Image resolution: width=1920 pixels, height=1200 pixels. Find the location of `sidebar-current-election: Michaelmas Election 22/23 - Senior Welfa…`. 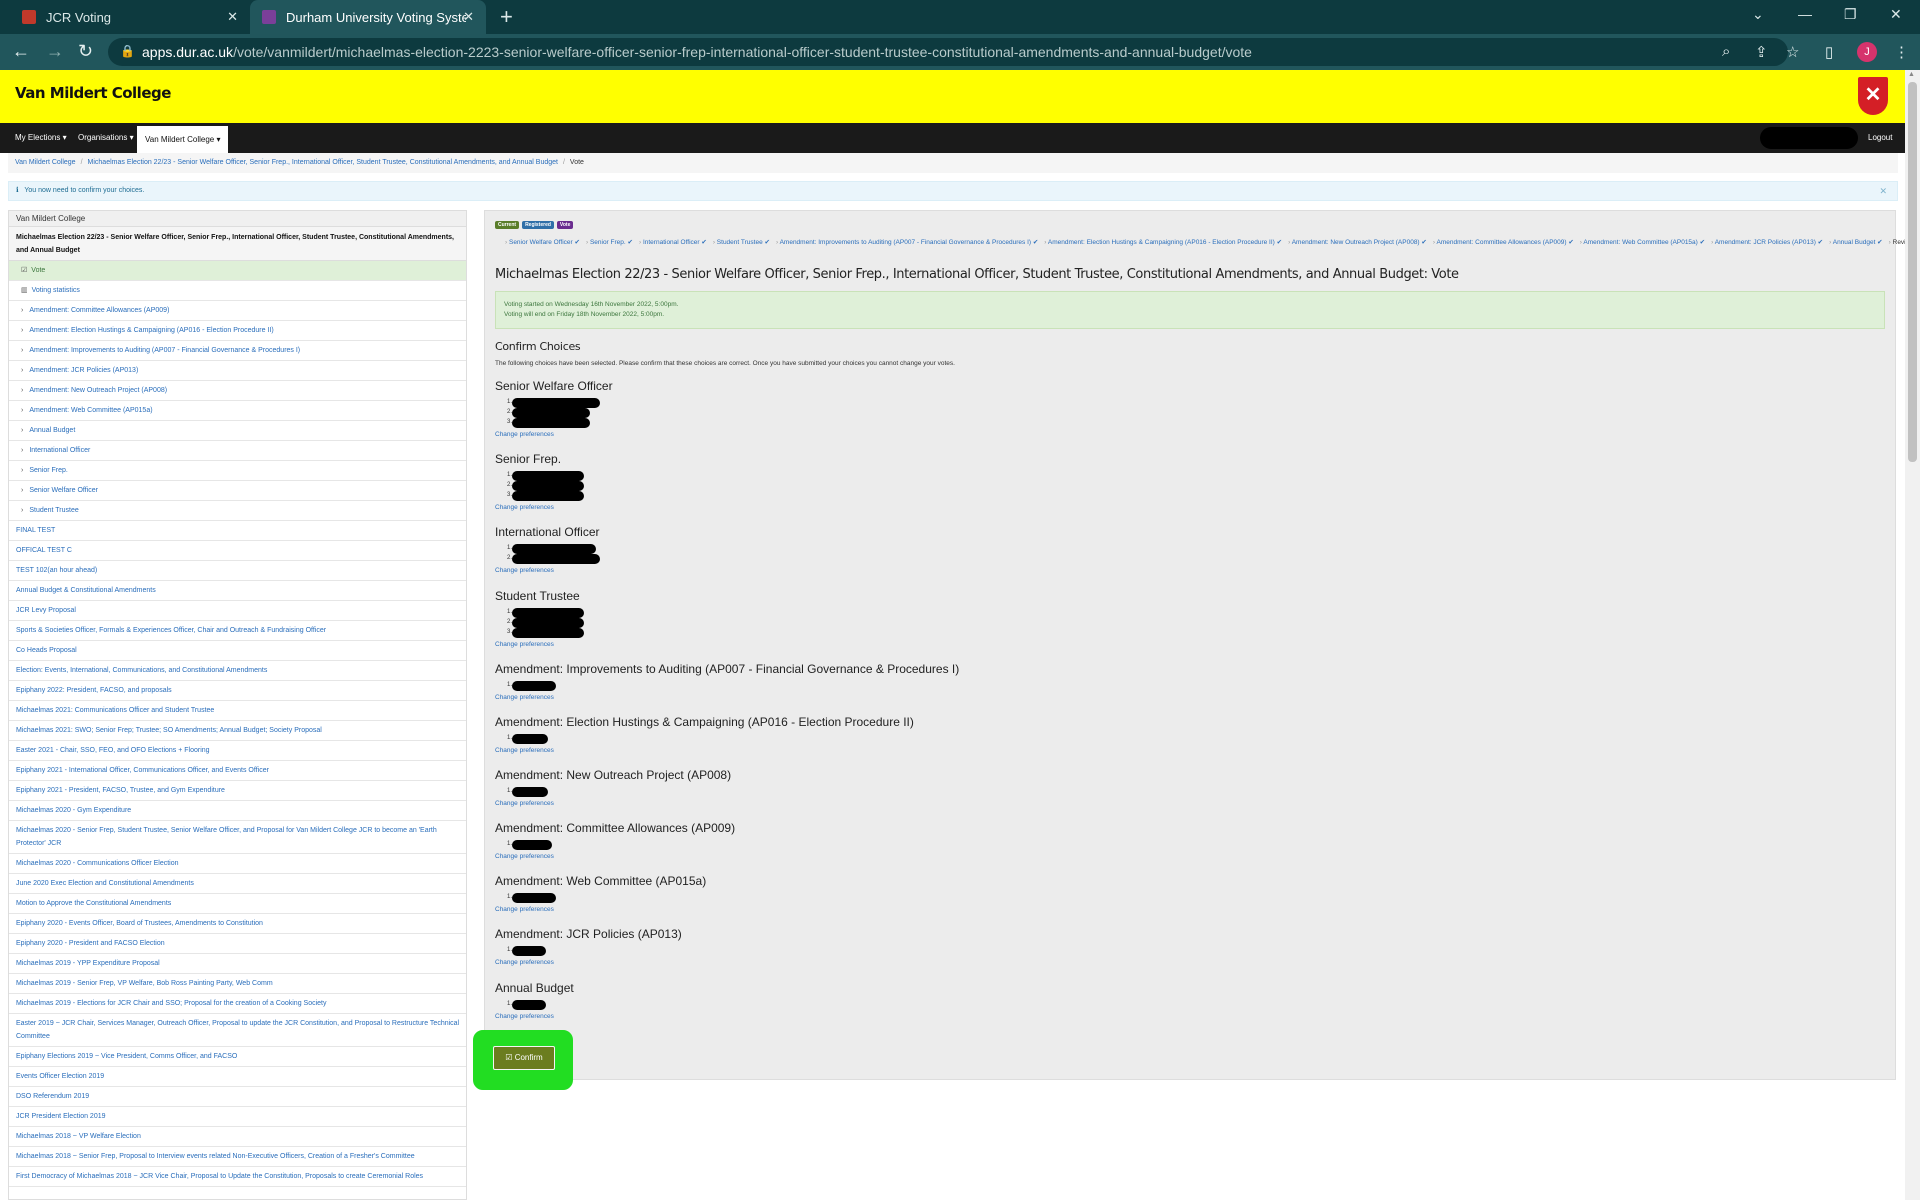

sidebar-current-election: Michaelmas Election 22/23 - Senior Welfa… is located at coordinates (237, 244).